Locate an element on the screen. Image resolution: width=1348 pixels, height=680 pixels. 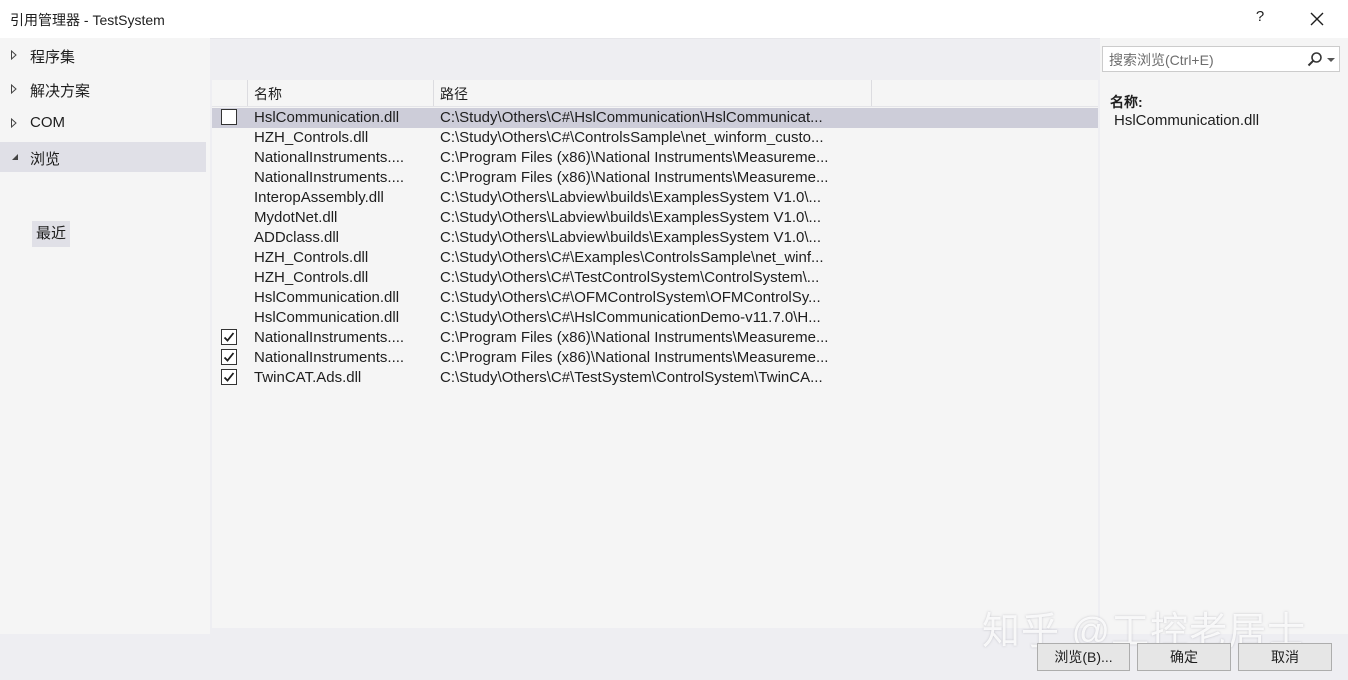
nav-item-assemblies: 程序集 is located at coordinates (103, 55).